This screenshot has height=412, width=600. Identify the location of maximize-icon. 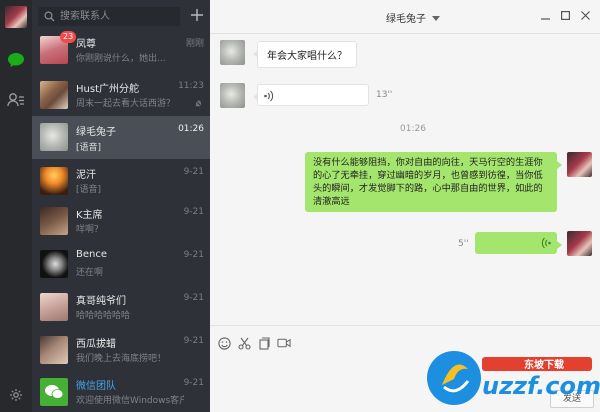
(565, 15).